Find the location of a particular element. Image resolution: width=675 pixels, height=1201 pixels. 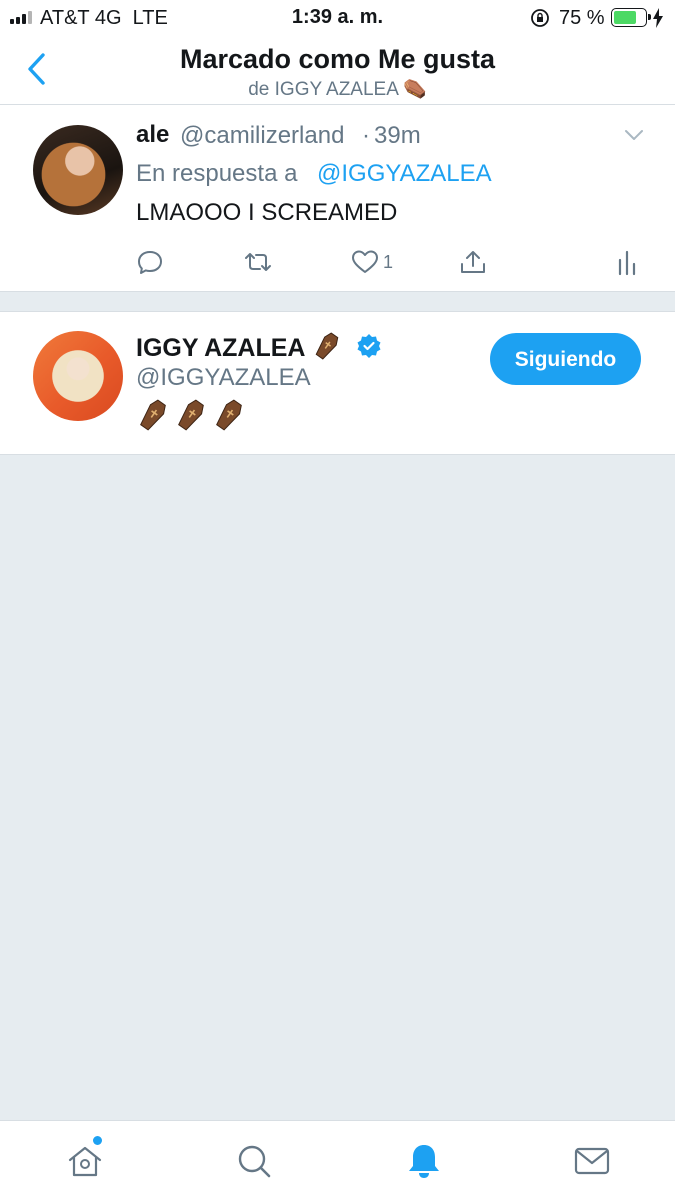

chevron-down-icon is located at coordinates (634, 135).